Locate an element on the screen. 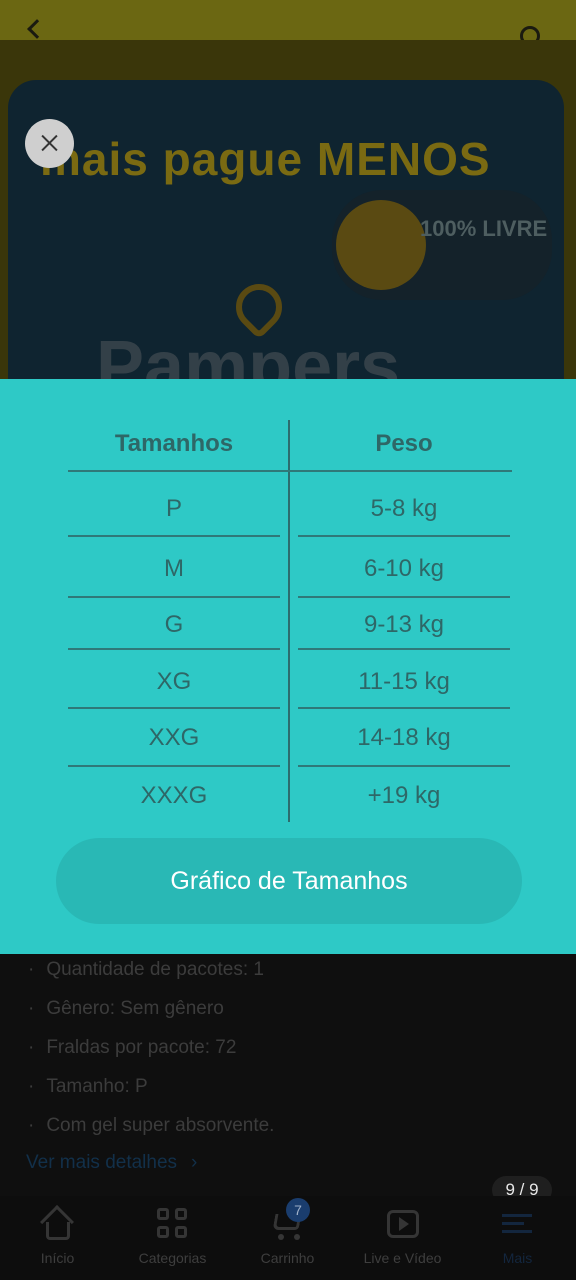 This screenshot has height=1280, width=576. size-cell: XXG is located at coordinates (174, 737).